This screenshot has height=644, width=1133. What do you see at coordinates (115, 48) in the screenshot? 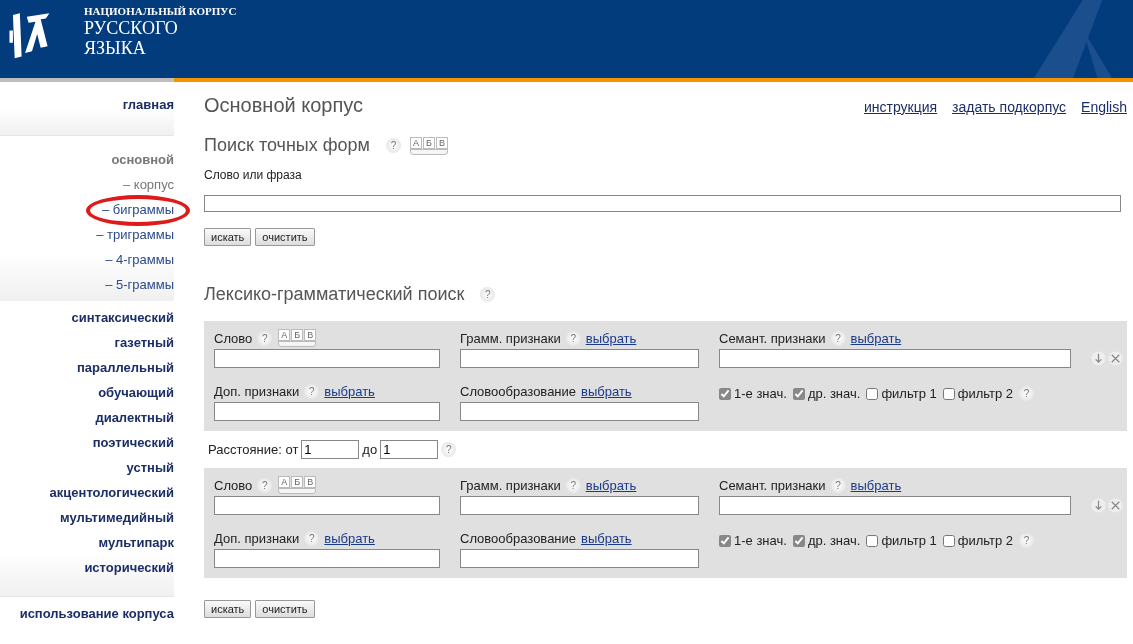
I see `site-title: ЯЗЫКА` at bounding box center [115, 48].